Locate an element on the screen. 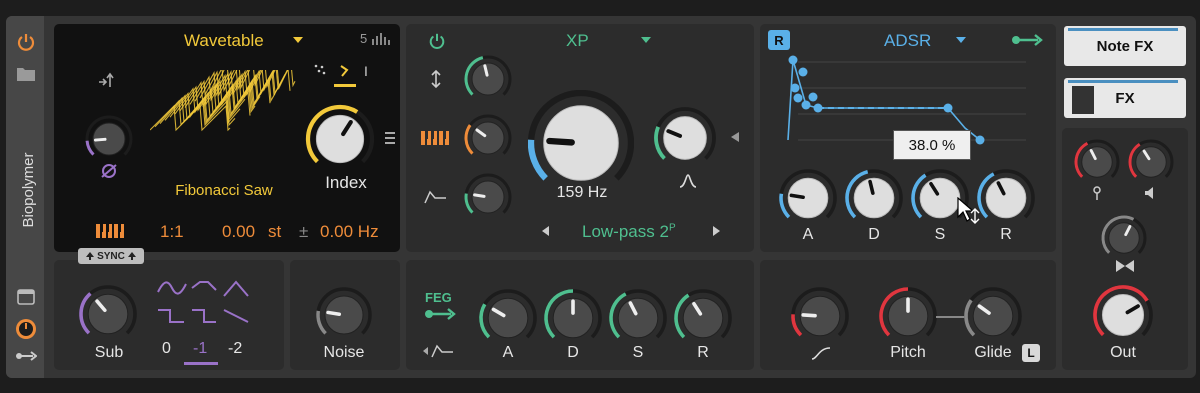 The height and width of the screenshot is (393, 1200). filter-mode-superscript: P is located at coordinates (672, 228).